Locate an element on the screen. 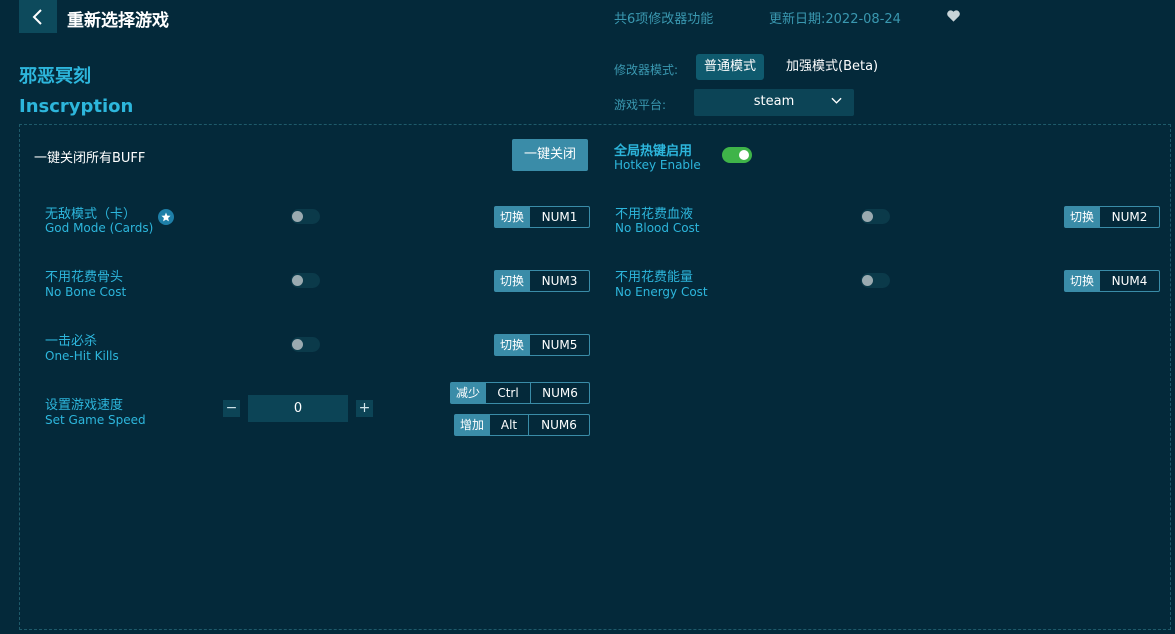  hotkey-modifier: Alt is located at coordinates (508, 425).